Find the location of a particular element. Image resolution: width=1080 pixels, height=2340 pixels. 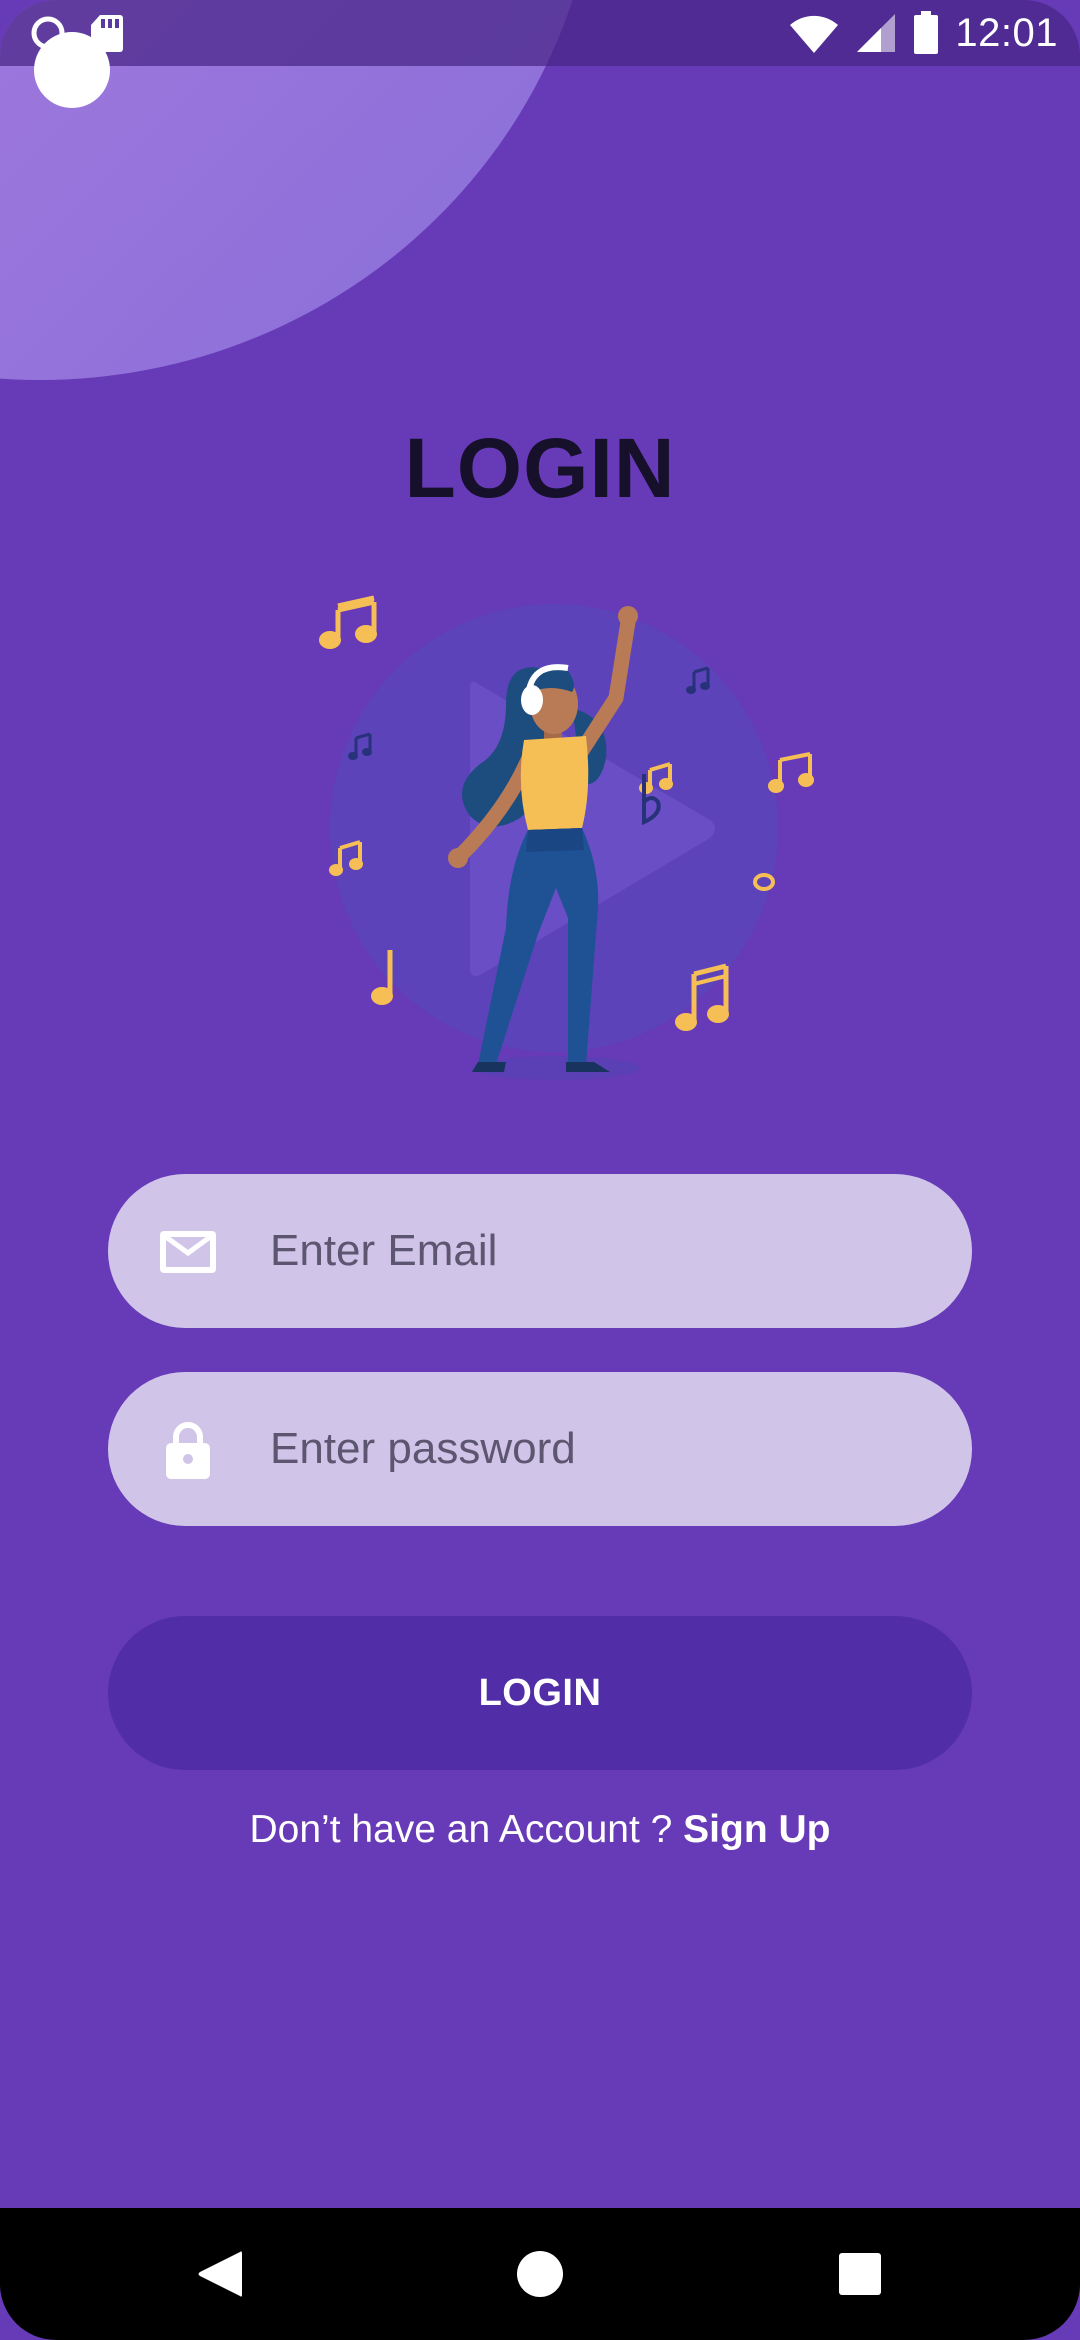

home-button is located at coordinates (540, 2274).